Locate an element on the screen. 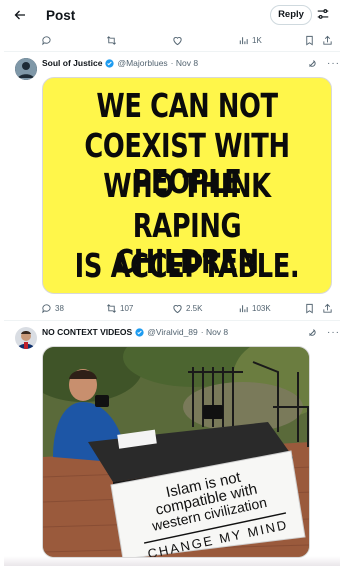 Image resolution: width=350 pixels, height=566 pixels. meme-text-line: IS ACCEPTABLE. is located at coordinates (187, 265).